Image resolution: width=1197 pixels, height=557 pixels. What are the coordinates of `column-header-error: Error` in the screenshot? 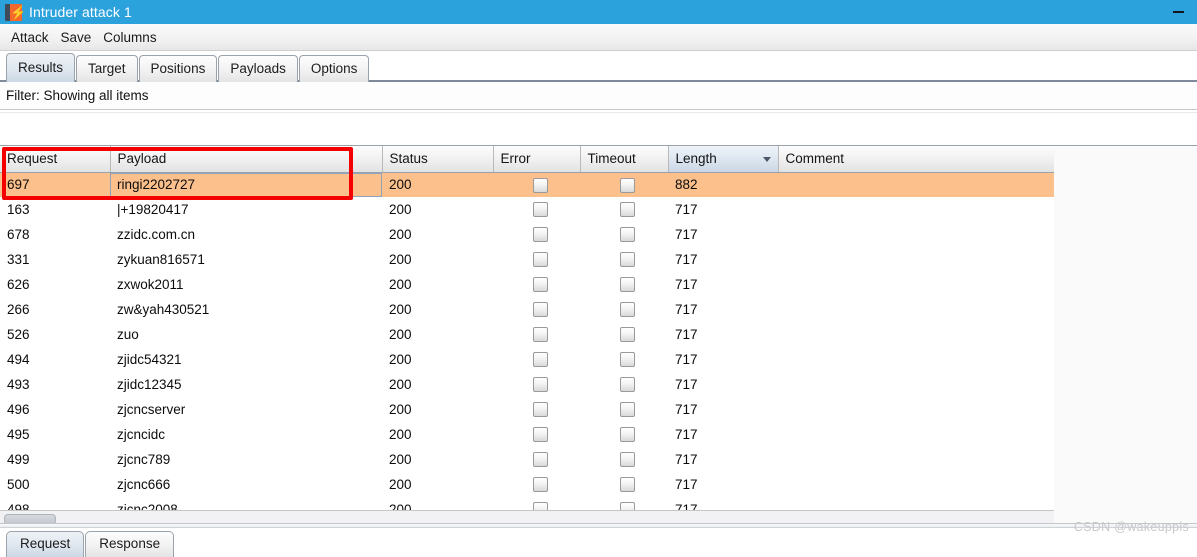 It's located at (537, 159).